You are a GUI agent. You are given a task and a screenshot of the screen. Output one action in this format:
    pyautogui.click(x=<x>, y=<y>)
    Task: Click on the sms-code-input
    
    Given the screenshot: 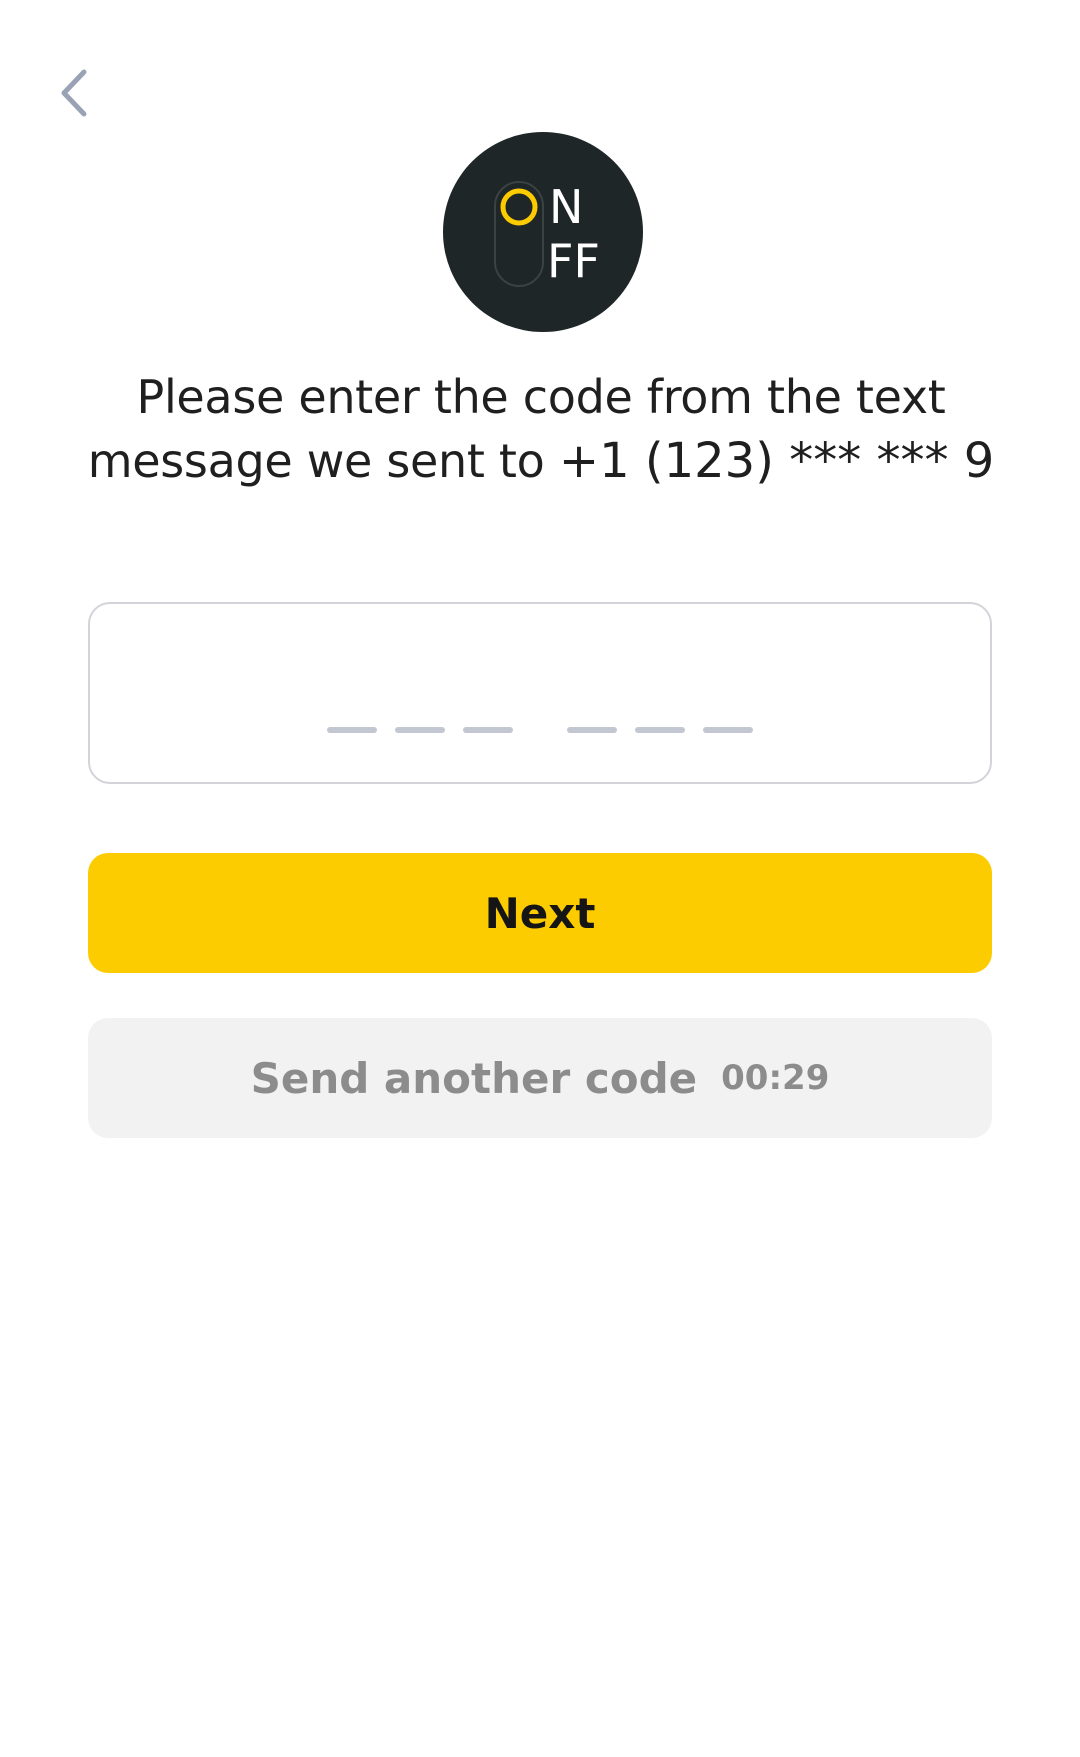 What is the action you would take?
    pyautogui.click(x=540, y=693)
    